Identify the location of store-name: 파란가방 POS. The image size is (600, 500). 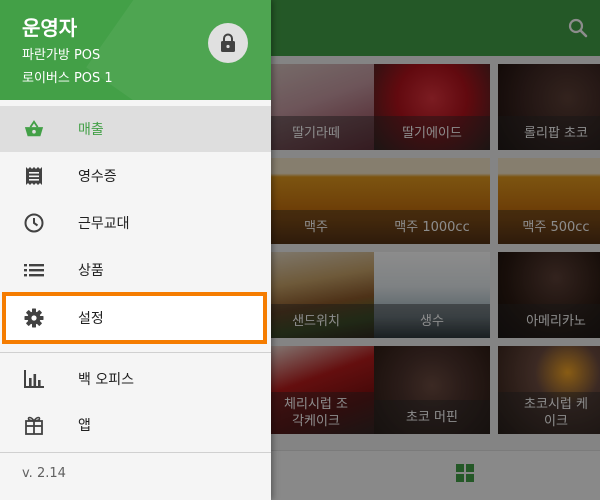
(61, 55).